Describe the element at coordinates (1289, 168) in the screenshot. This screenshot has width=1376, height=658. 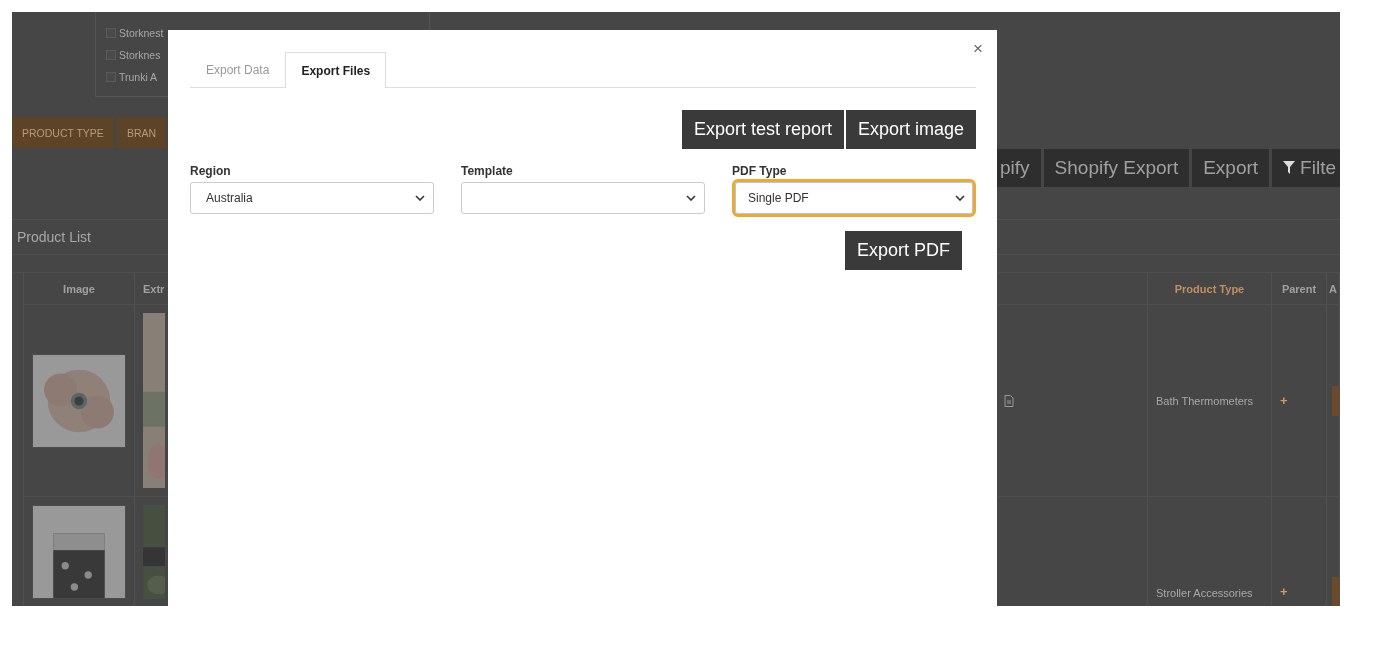
I see `filter-icon` at that location.